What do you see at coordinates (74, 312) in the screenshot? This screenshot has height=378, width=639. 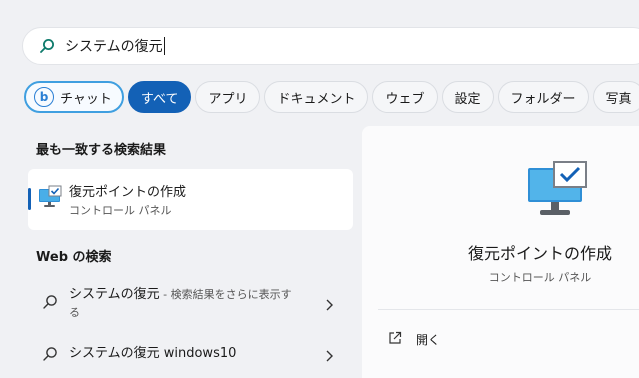 I see `web-result-hint-wrap: る` at bounding box center [74, 312].